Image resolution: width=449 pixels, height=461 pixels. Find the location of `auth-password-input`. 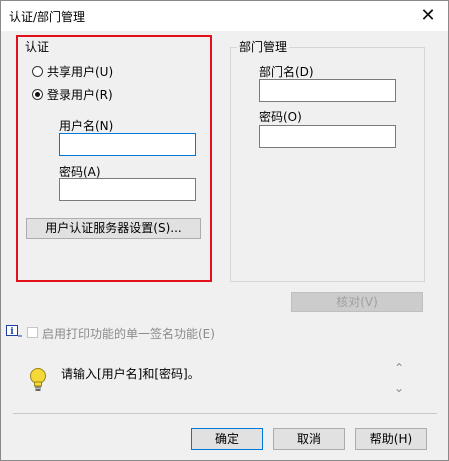

auth-password-input is located at coordinates (127, 189).